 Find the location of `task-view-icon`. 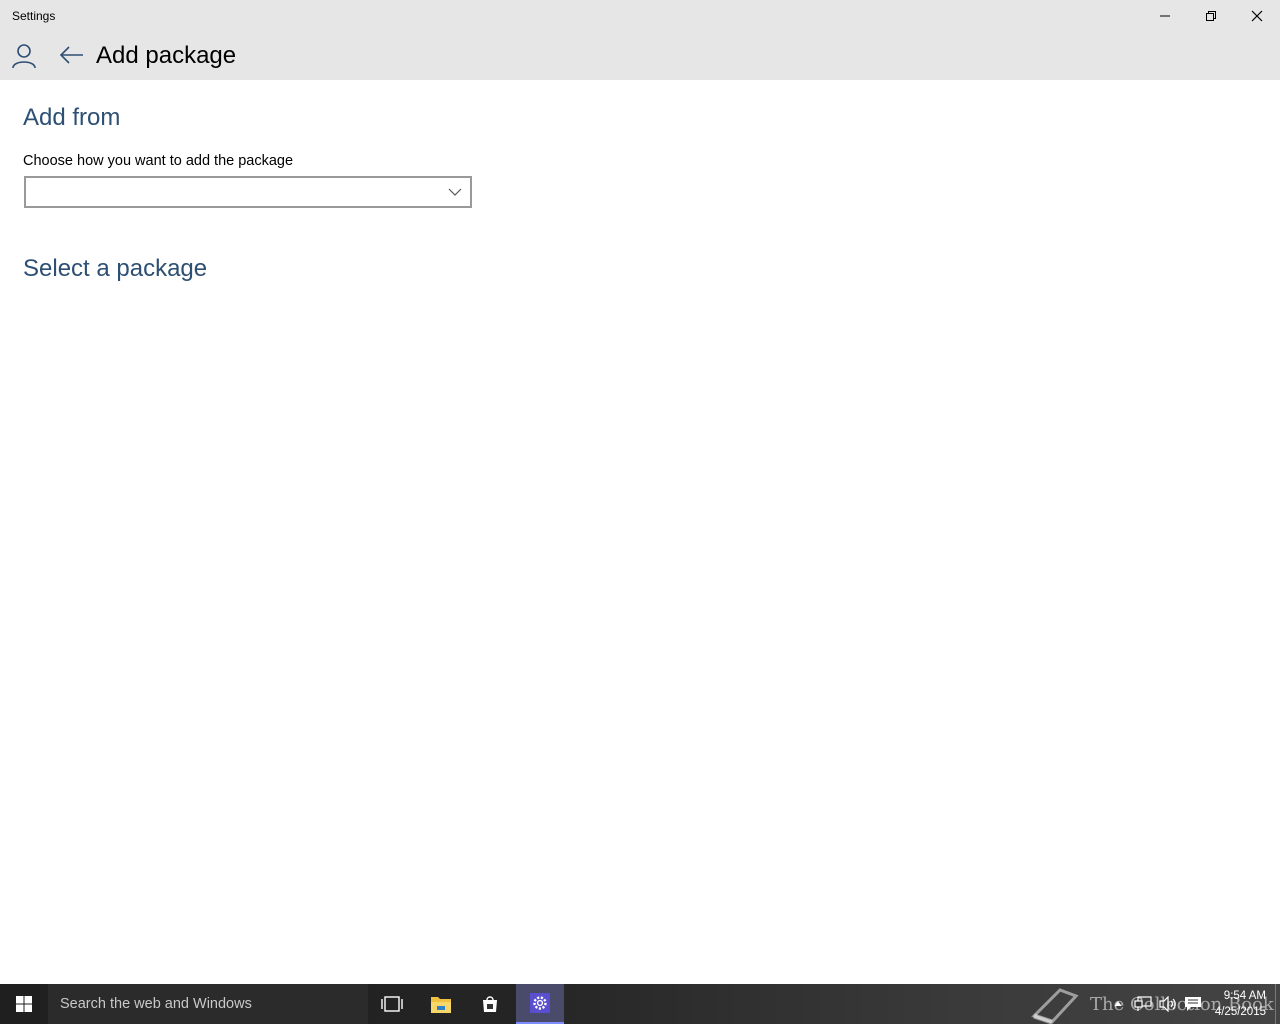

task-view-icon is located at coordinates (392, 1004).